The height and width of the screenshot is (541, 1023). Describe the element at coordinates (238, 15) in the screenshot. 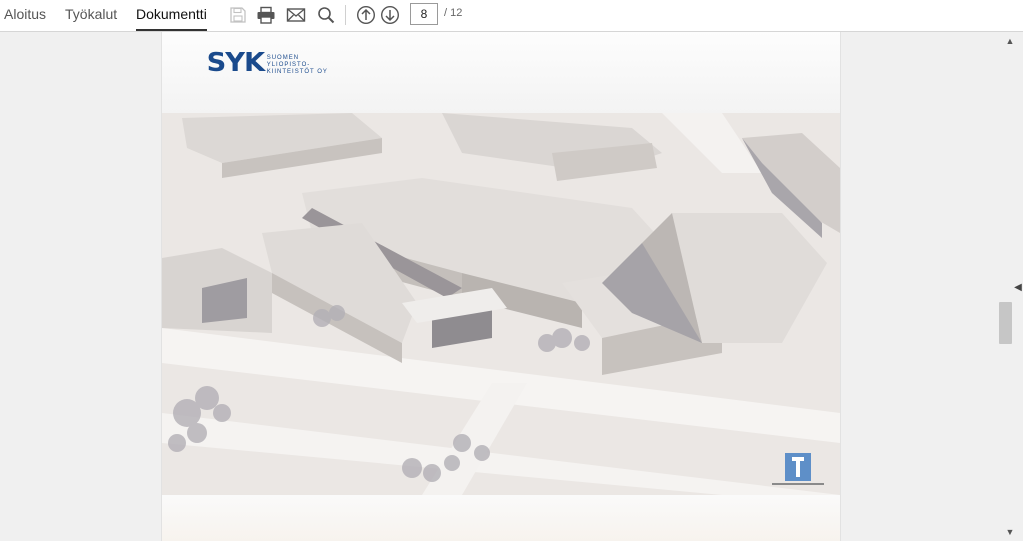

I see `save-icon` at that location.